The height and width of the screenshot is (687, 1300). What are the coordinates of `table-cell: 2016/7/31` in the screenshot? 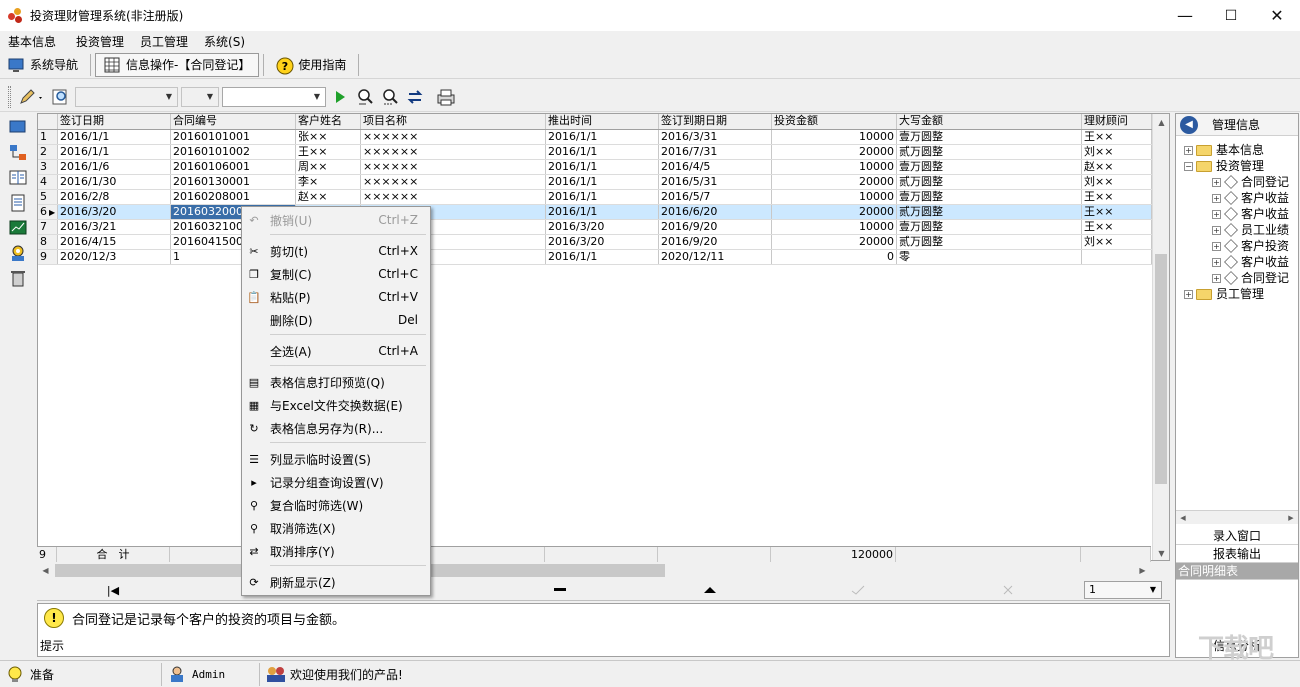 It's located at (715, 152).